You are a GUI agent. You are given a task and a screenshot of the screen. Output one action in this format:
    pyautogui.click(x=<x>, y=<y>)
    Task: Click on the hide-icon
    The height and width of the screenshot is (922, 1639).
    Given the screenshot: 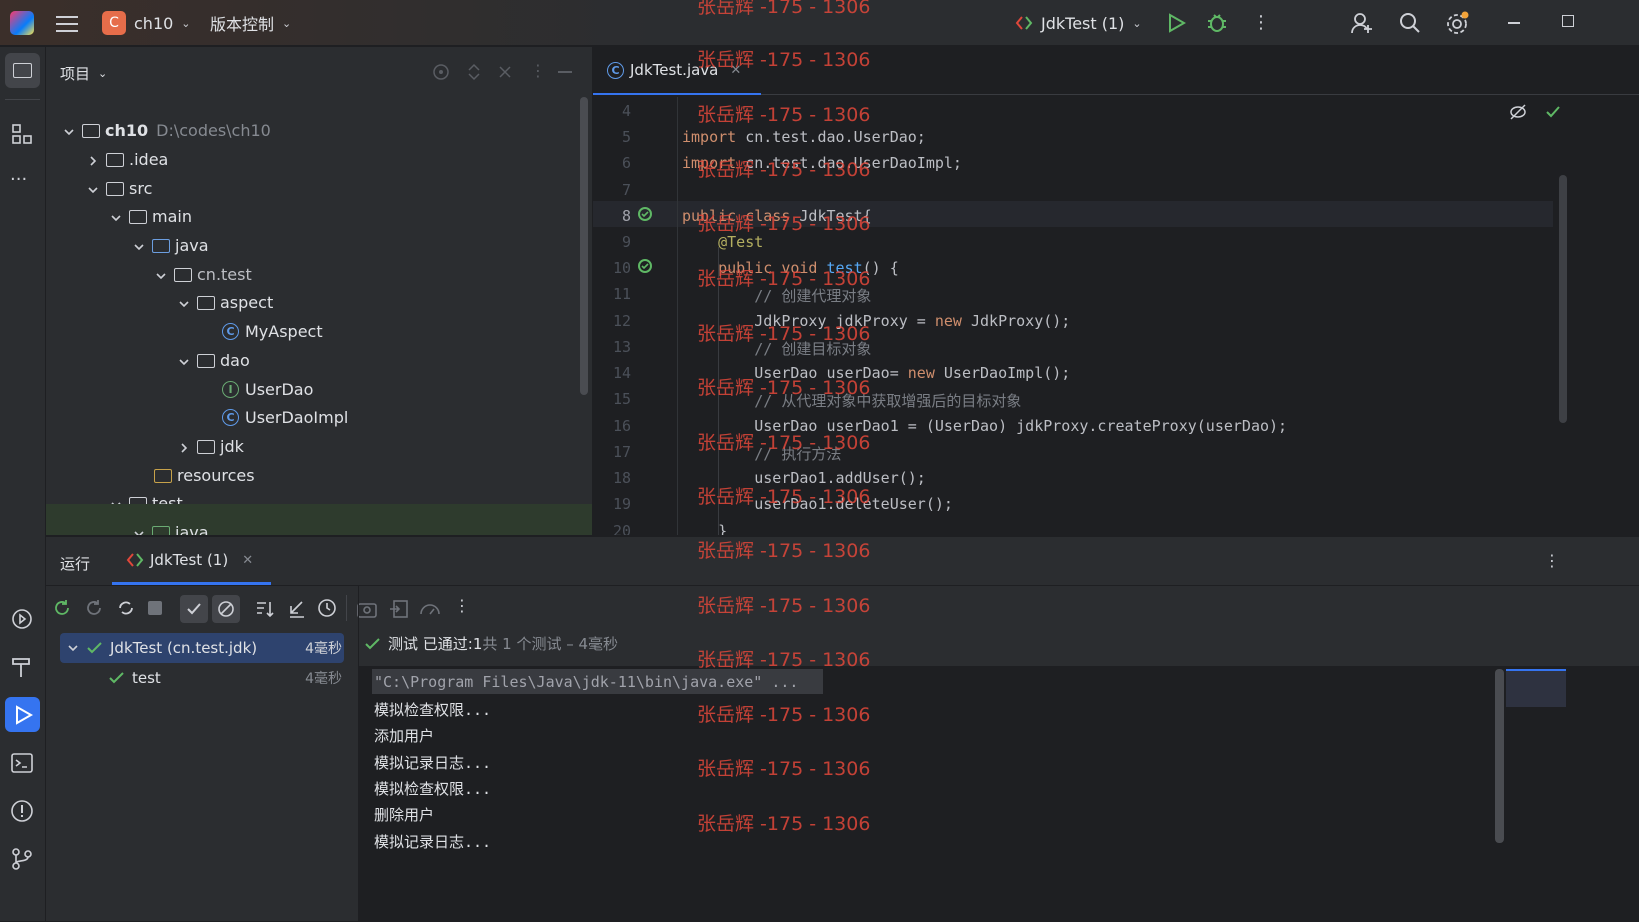 What is the action you would take?
    pyautogui.click(x=565, y=72)
    